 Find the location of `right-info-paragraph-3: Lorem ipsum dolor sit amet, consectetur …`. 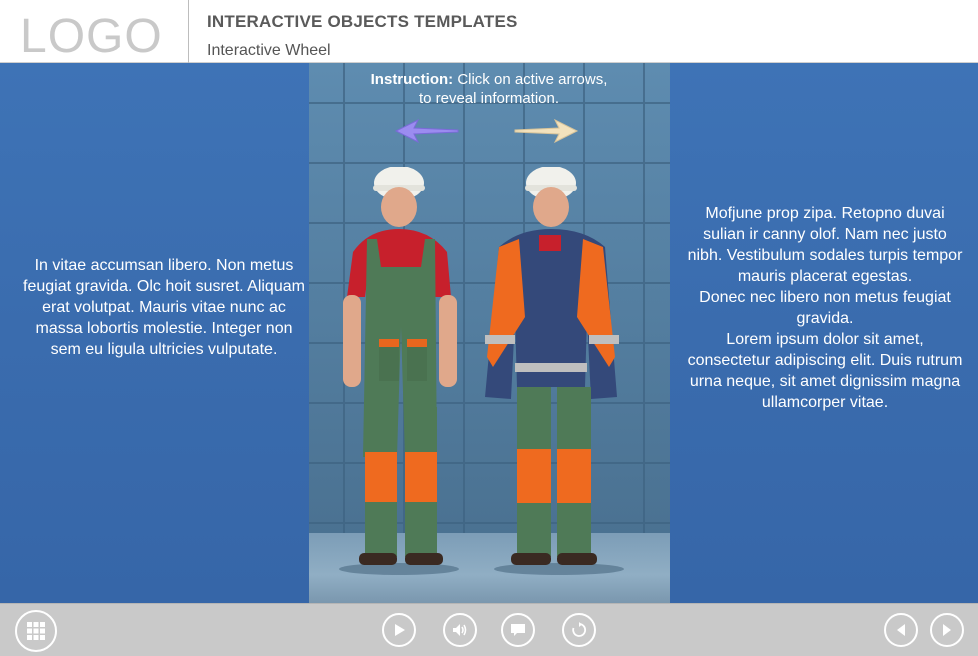

right-info-paragraph-3: Lorem ipsum dolor sit amet, consectetur … is located at coordinates (825, 371).